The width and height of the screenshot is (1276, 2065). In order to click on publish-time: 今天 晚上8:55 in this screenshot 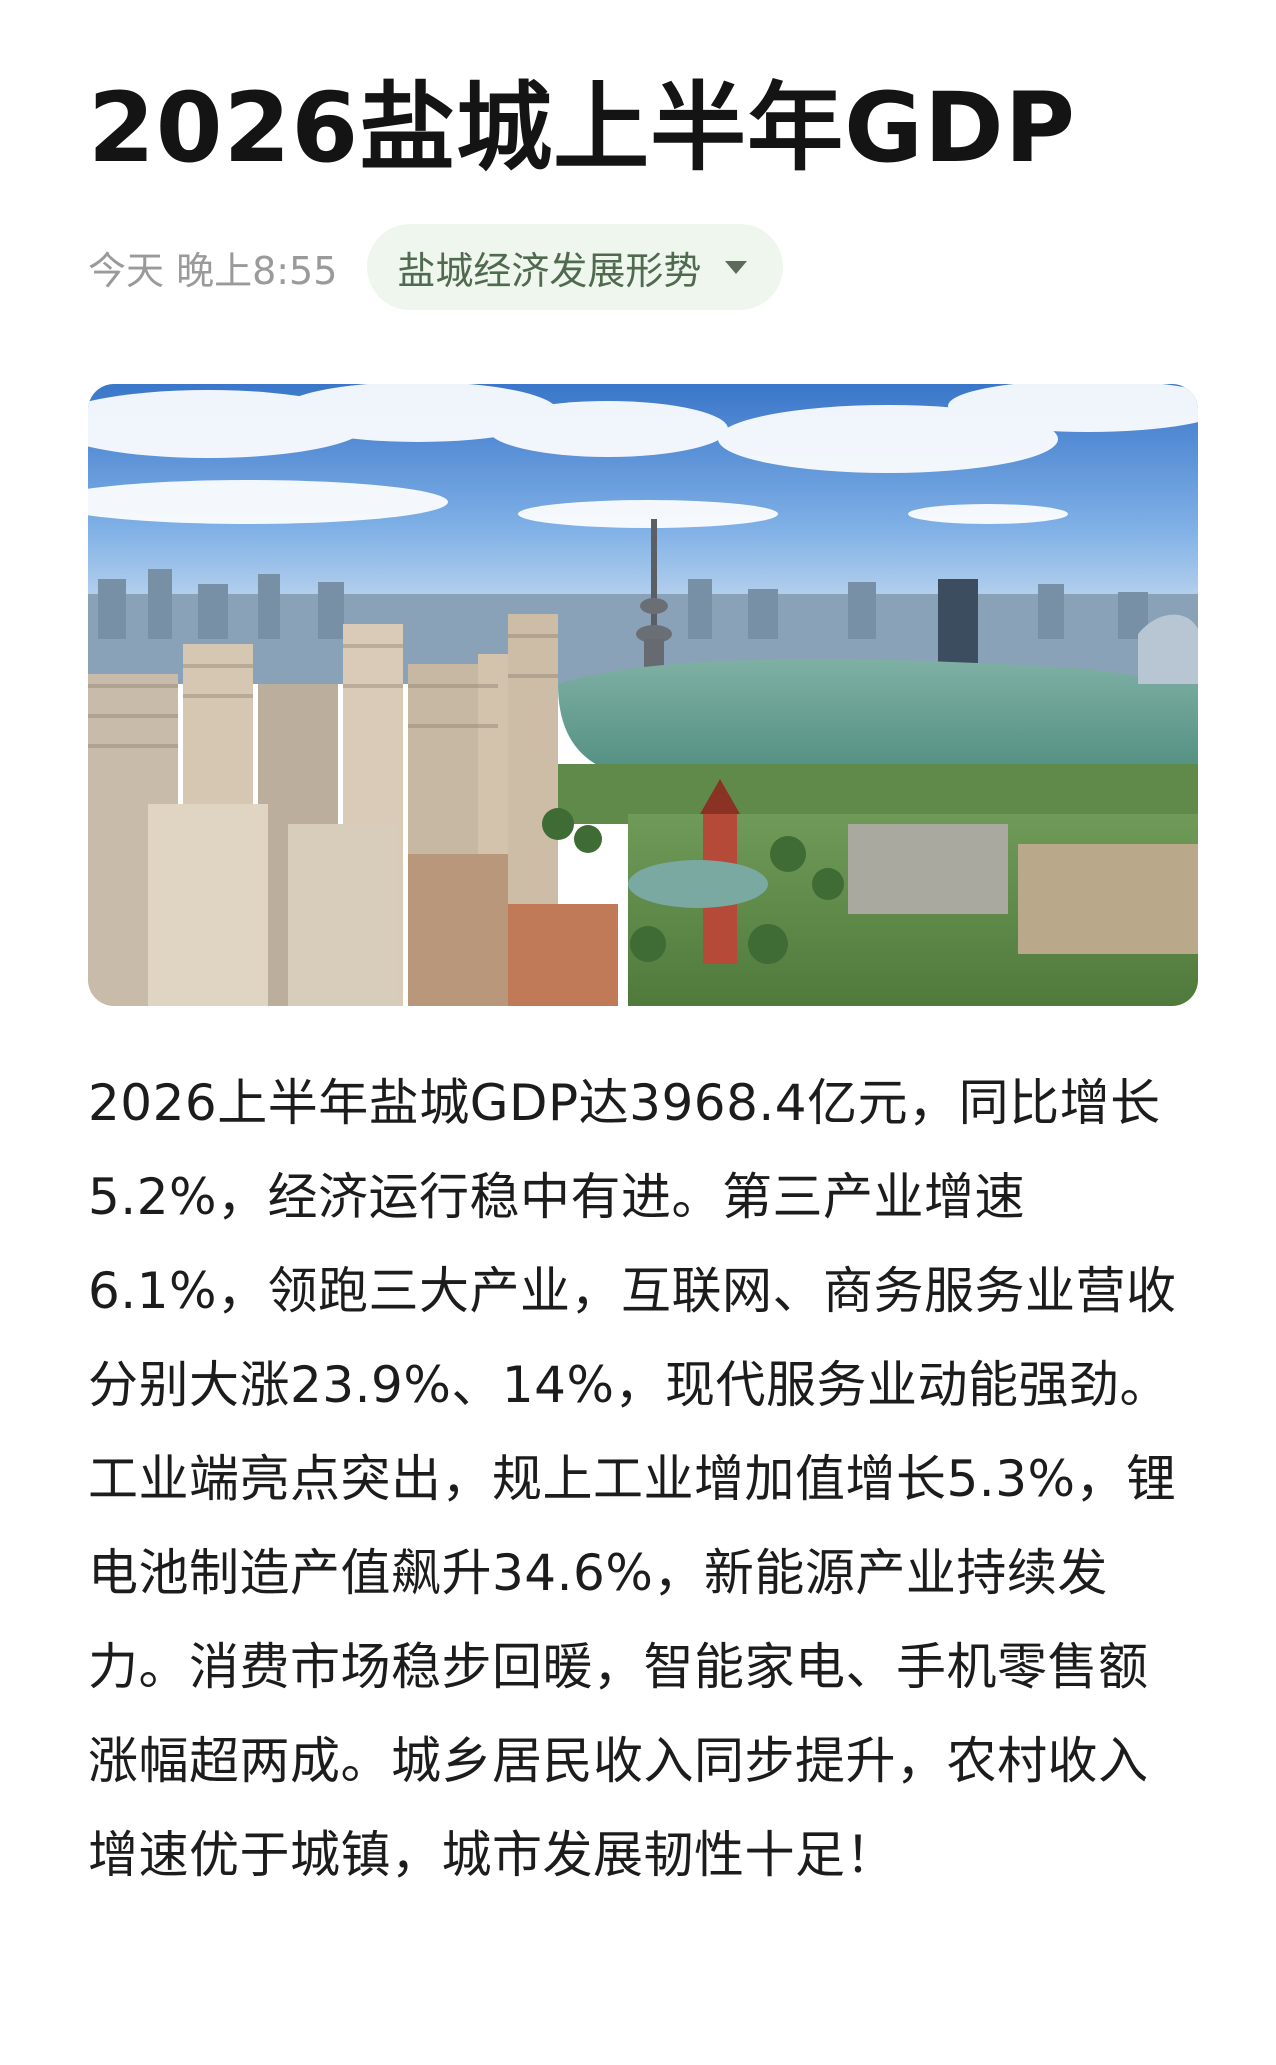, I will do `click(213, 270)`.